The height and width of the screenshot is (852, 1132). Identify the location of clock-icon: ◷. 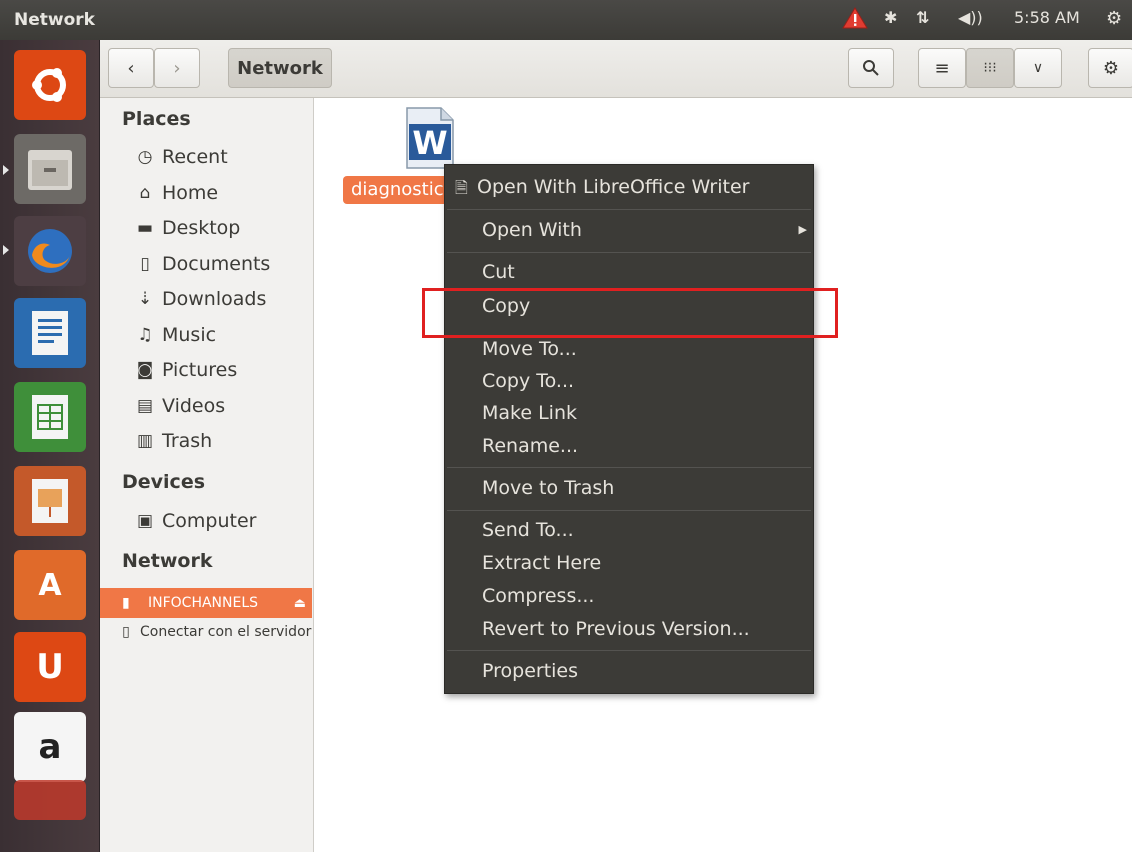
(145, 157).